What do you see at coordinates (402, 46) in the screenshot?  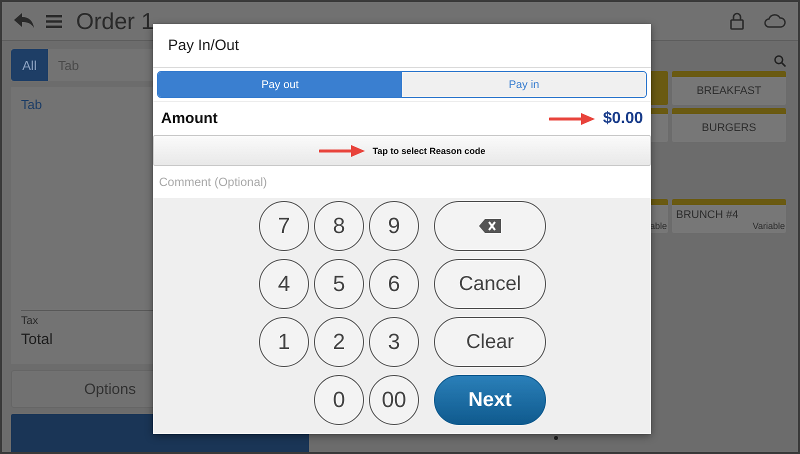 I see `dialog-title: Pay In/Out` at bounding box center [402, 46].